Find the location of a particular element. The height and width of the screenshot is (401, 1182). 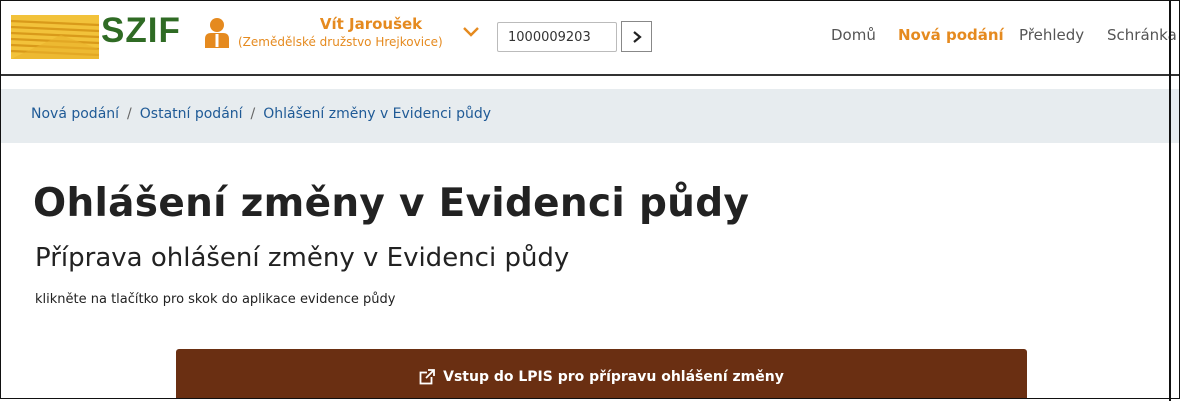

breadcrumb-item-current: Ohlášení změny v Evidenci půdy is located at coordinates (377, 114).